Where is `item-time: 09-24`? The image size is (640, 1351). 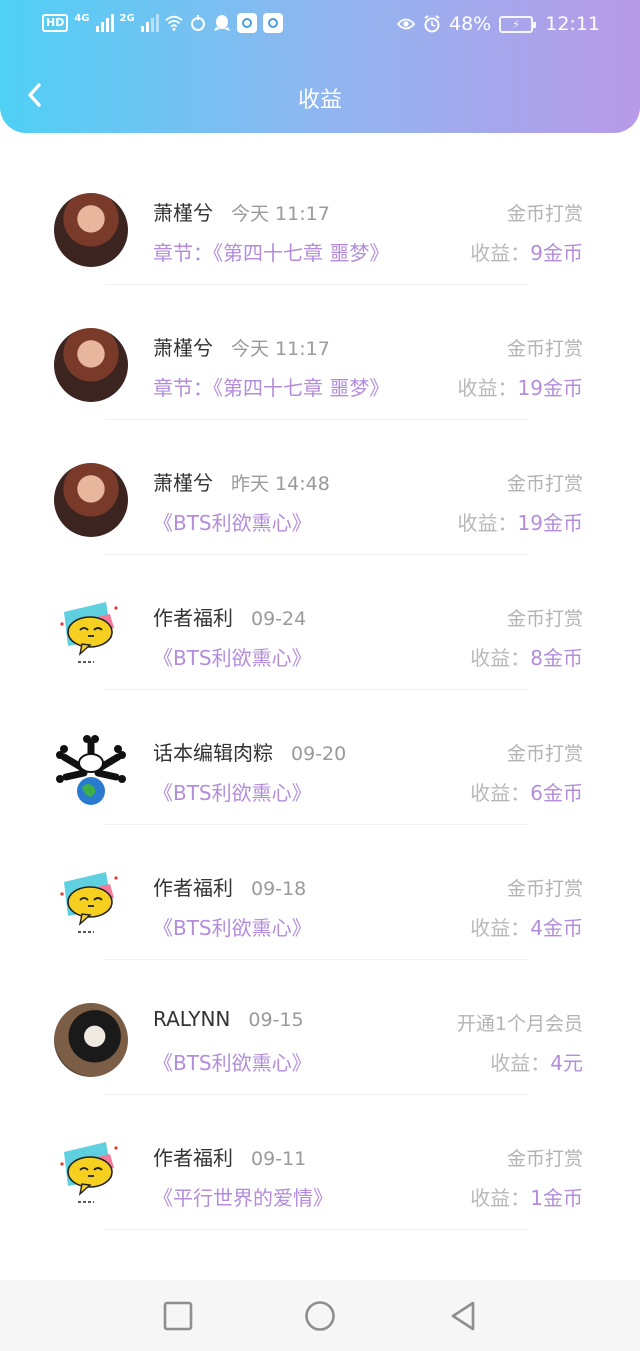
item-time: 09-24 is located at coordinates (279, 619).